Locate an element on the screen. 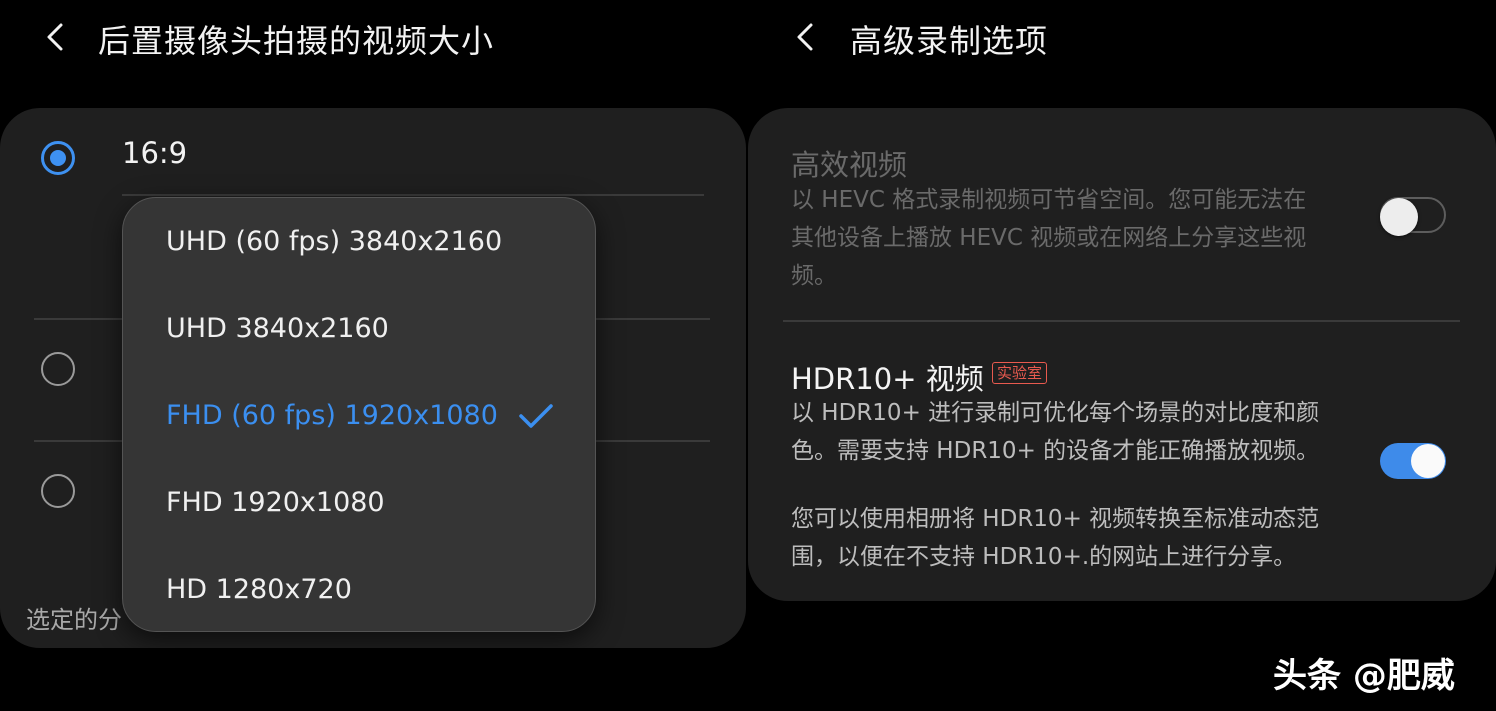  page-title: 后置摄像头拍摄的视频大小 is located at coordinates (296, 41).